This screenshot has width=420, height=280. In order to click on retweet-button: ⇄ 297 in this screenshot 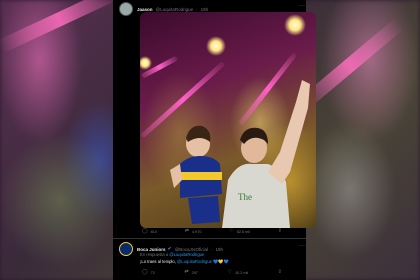, I will do `click(191, 272)`.